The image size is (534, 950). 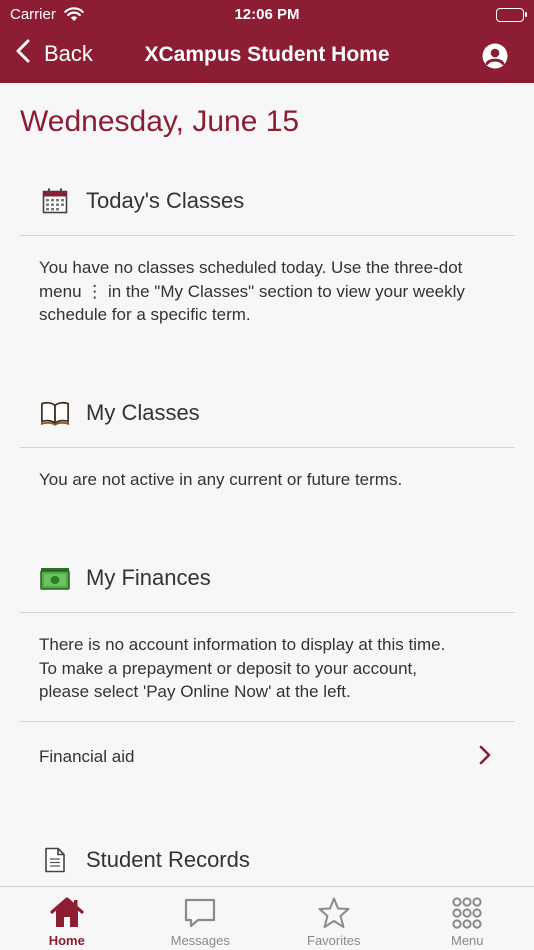 What do you see at coordinates (55, 413) in the screenshot?
I see `book-icon` at bounding box center [55, 413].